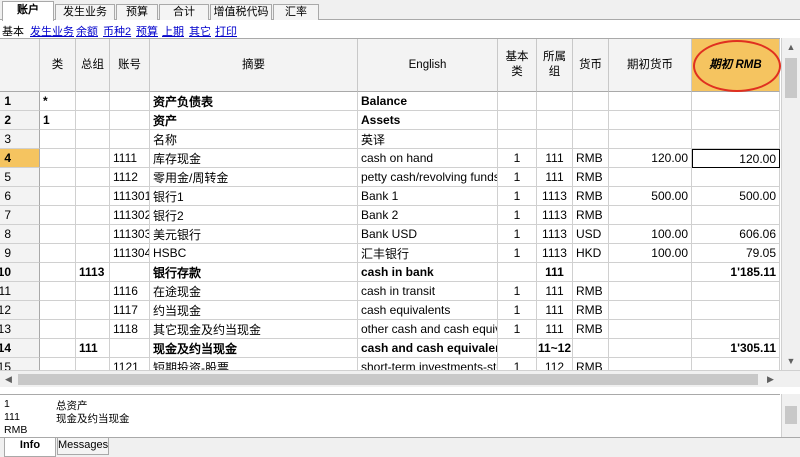  I want to click on cell-english: Bank 1, so click(428, 196).